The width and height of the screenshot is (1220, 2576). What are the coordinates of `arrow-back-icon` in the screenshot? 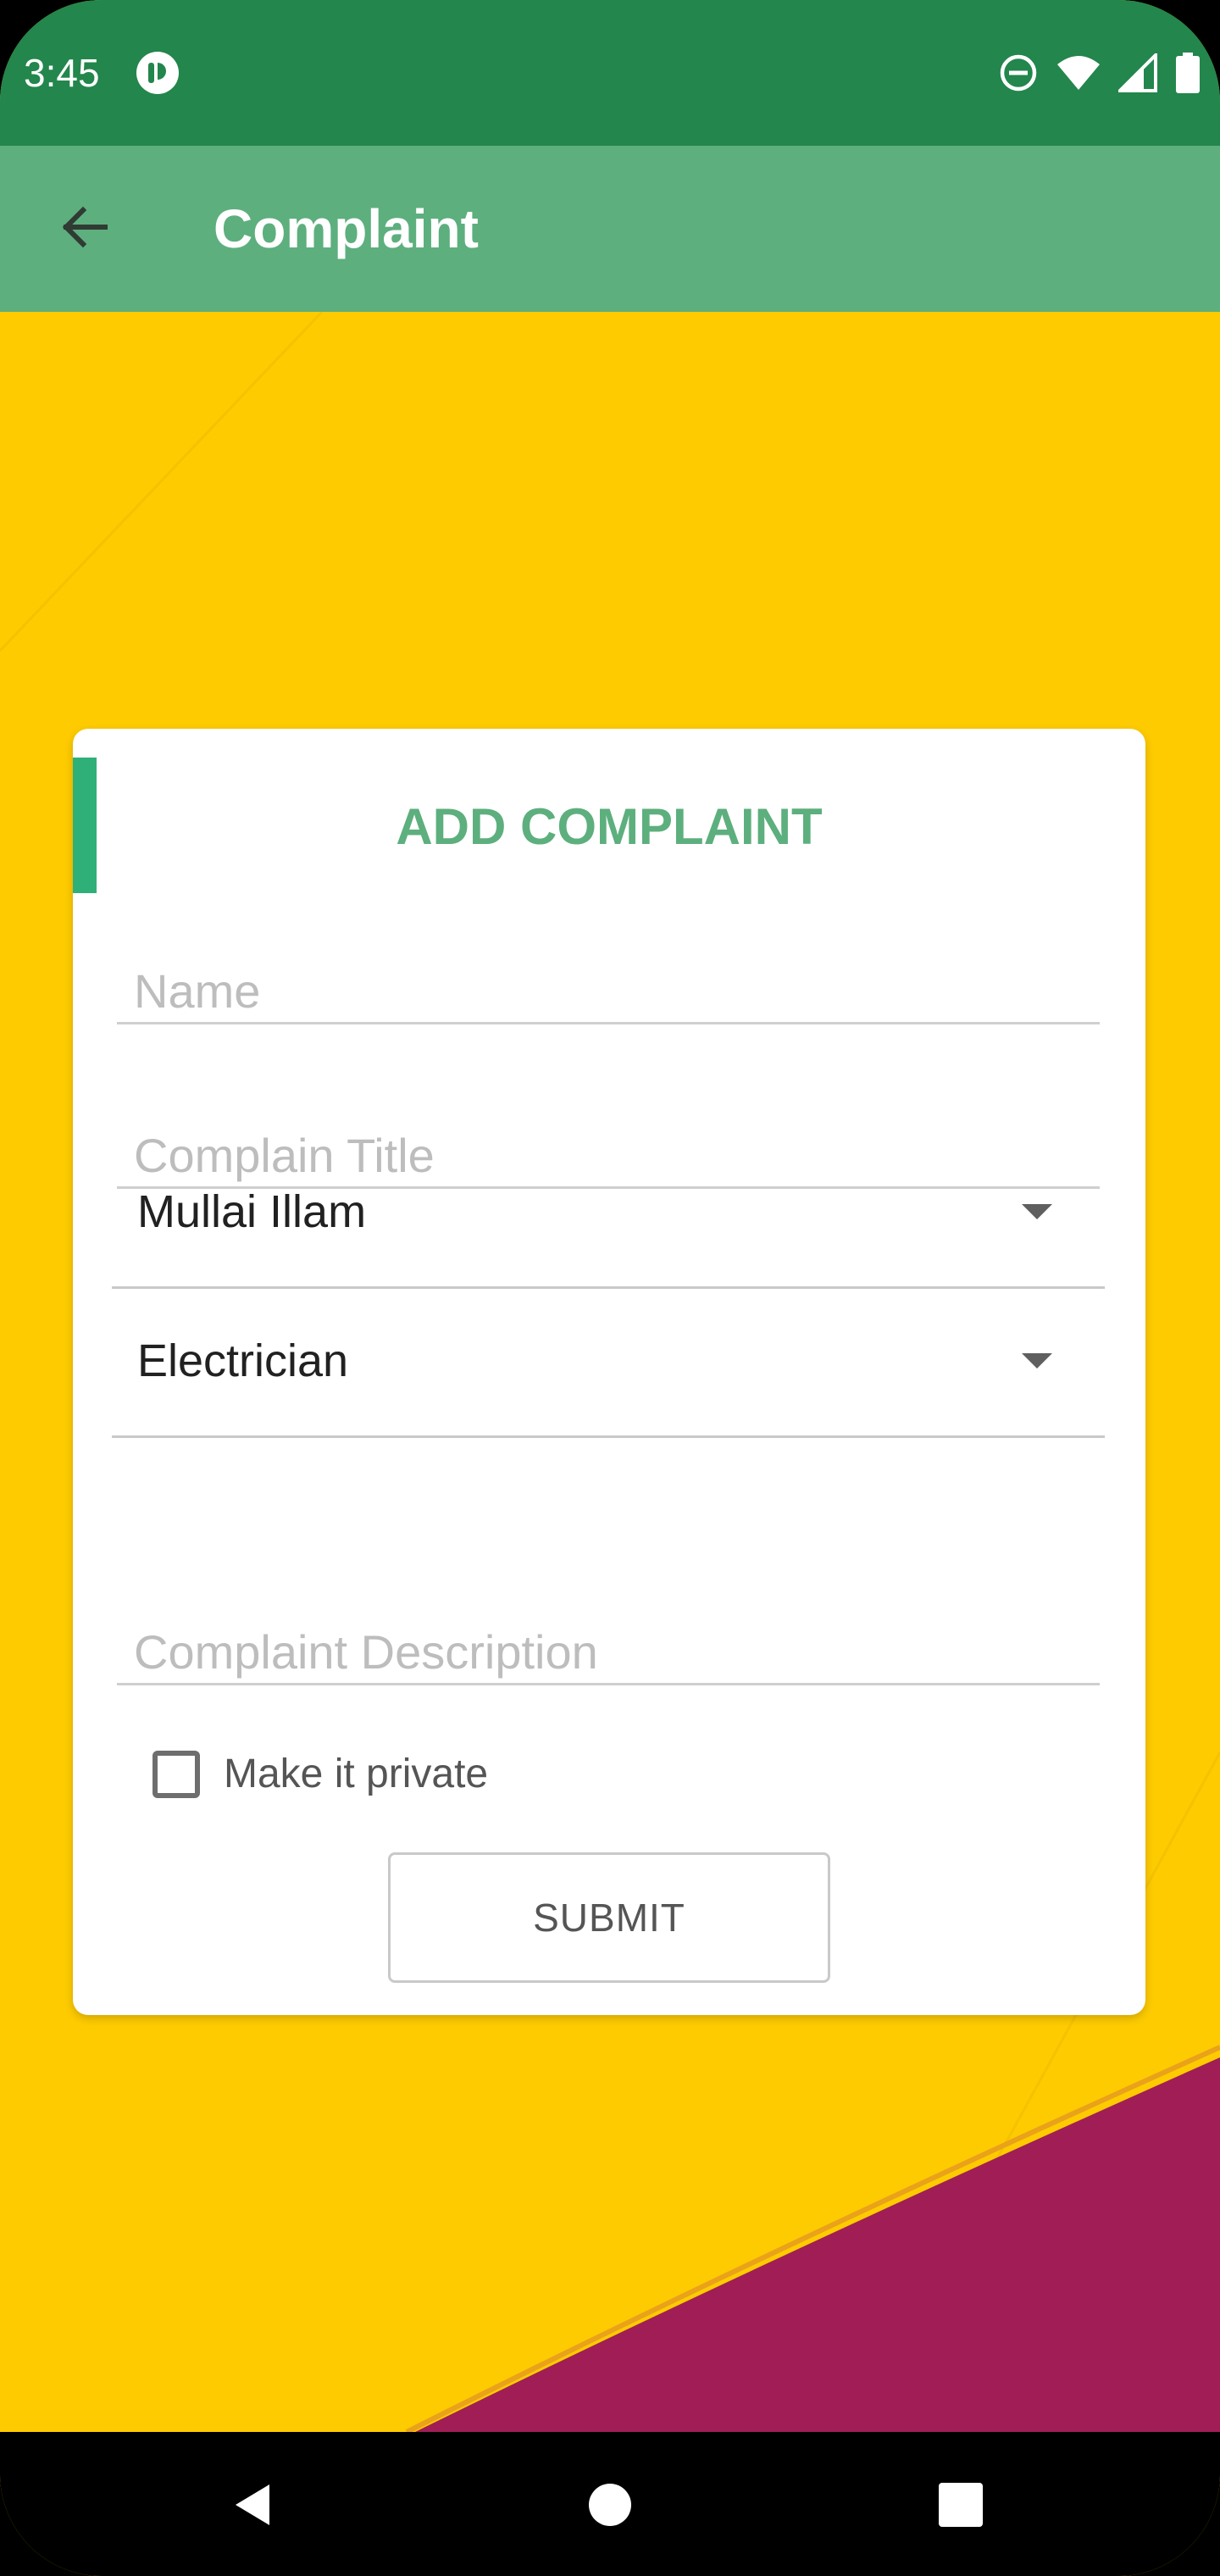 It's located at (85, 229).